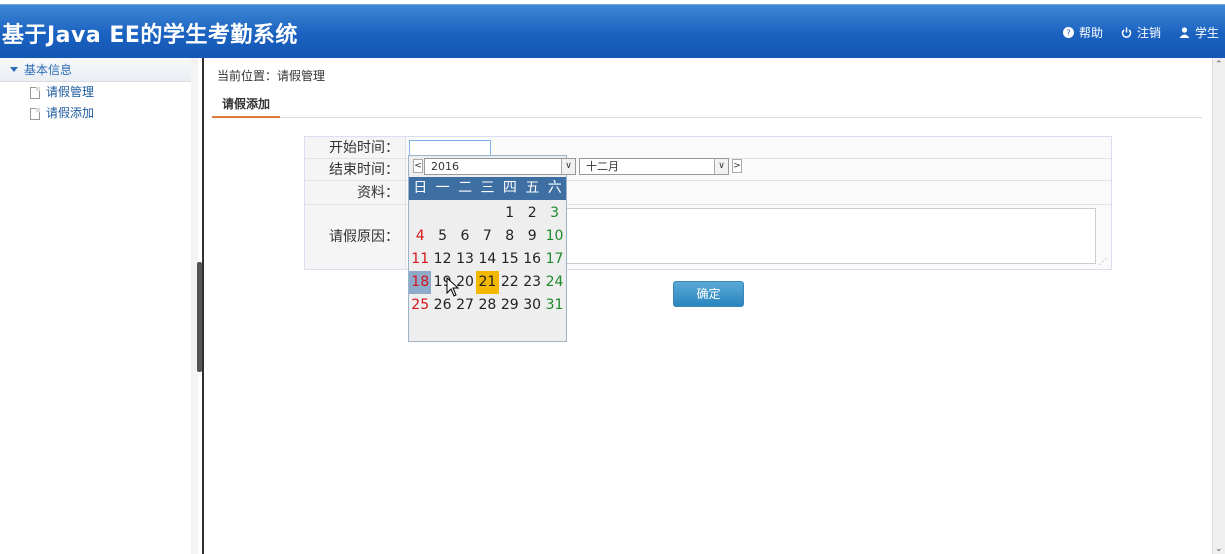 The height and width of the screenshot is (554, 1225). I want to click on start-time-input, so click(450, 148).